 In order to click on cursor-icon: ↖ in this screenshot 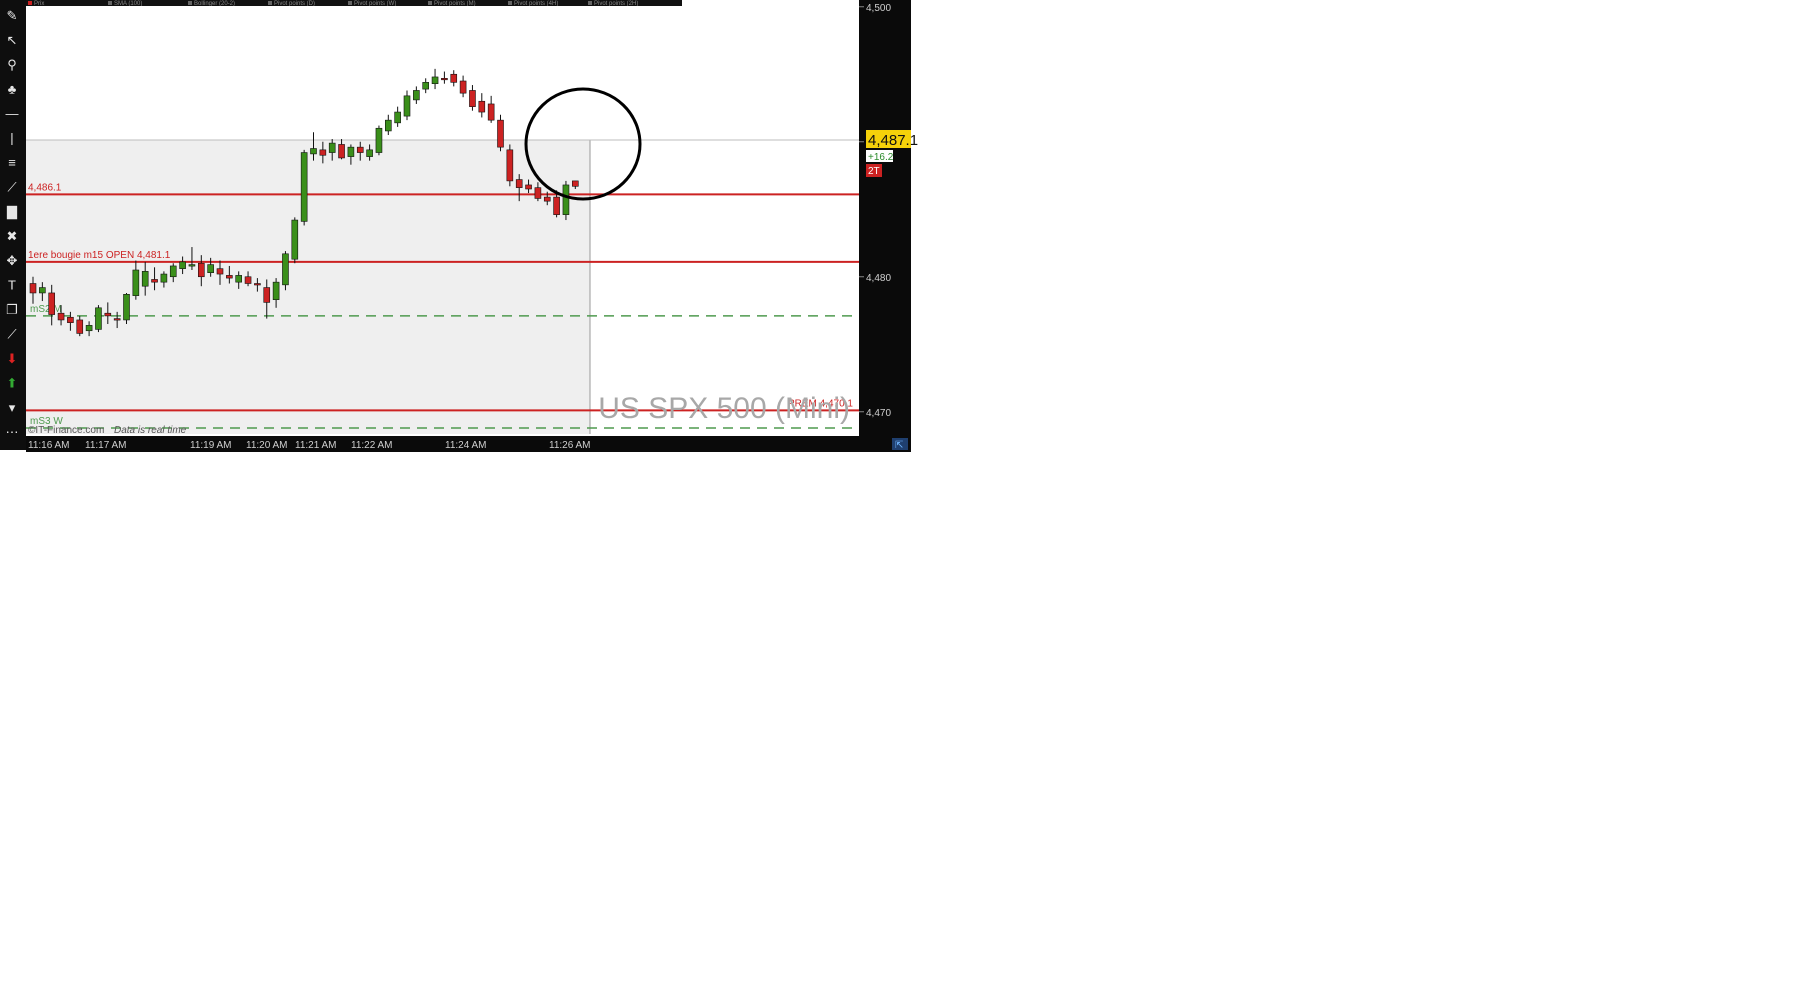, I will do `click(12, 40)`.